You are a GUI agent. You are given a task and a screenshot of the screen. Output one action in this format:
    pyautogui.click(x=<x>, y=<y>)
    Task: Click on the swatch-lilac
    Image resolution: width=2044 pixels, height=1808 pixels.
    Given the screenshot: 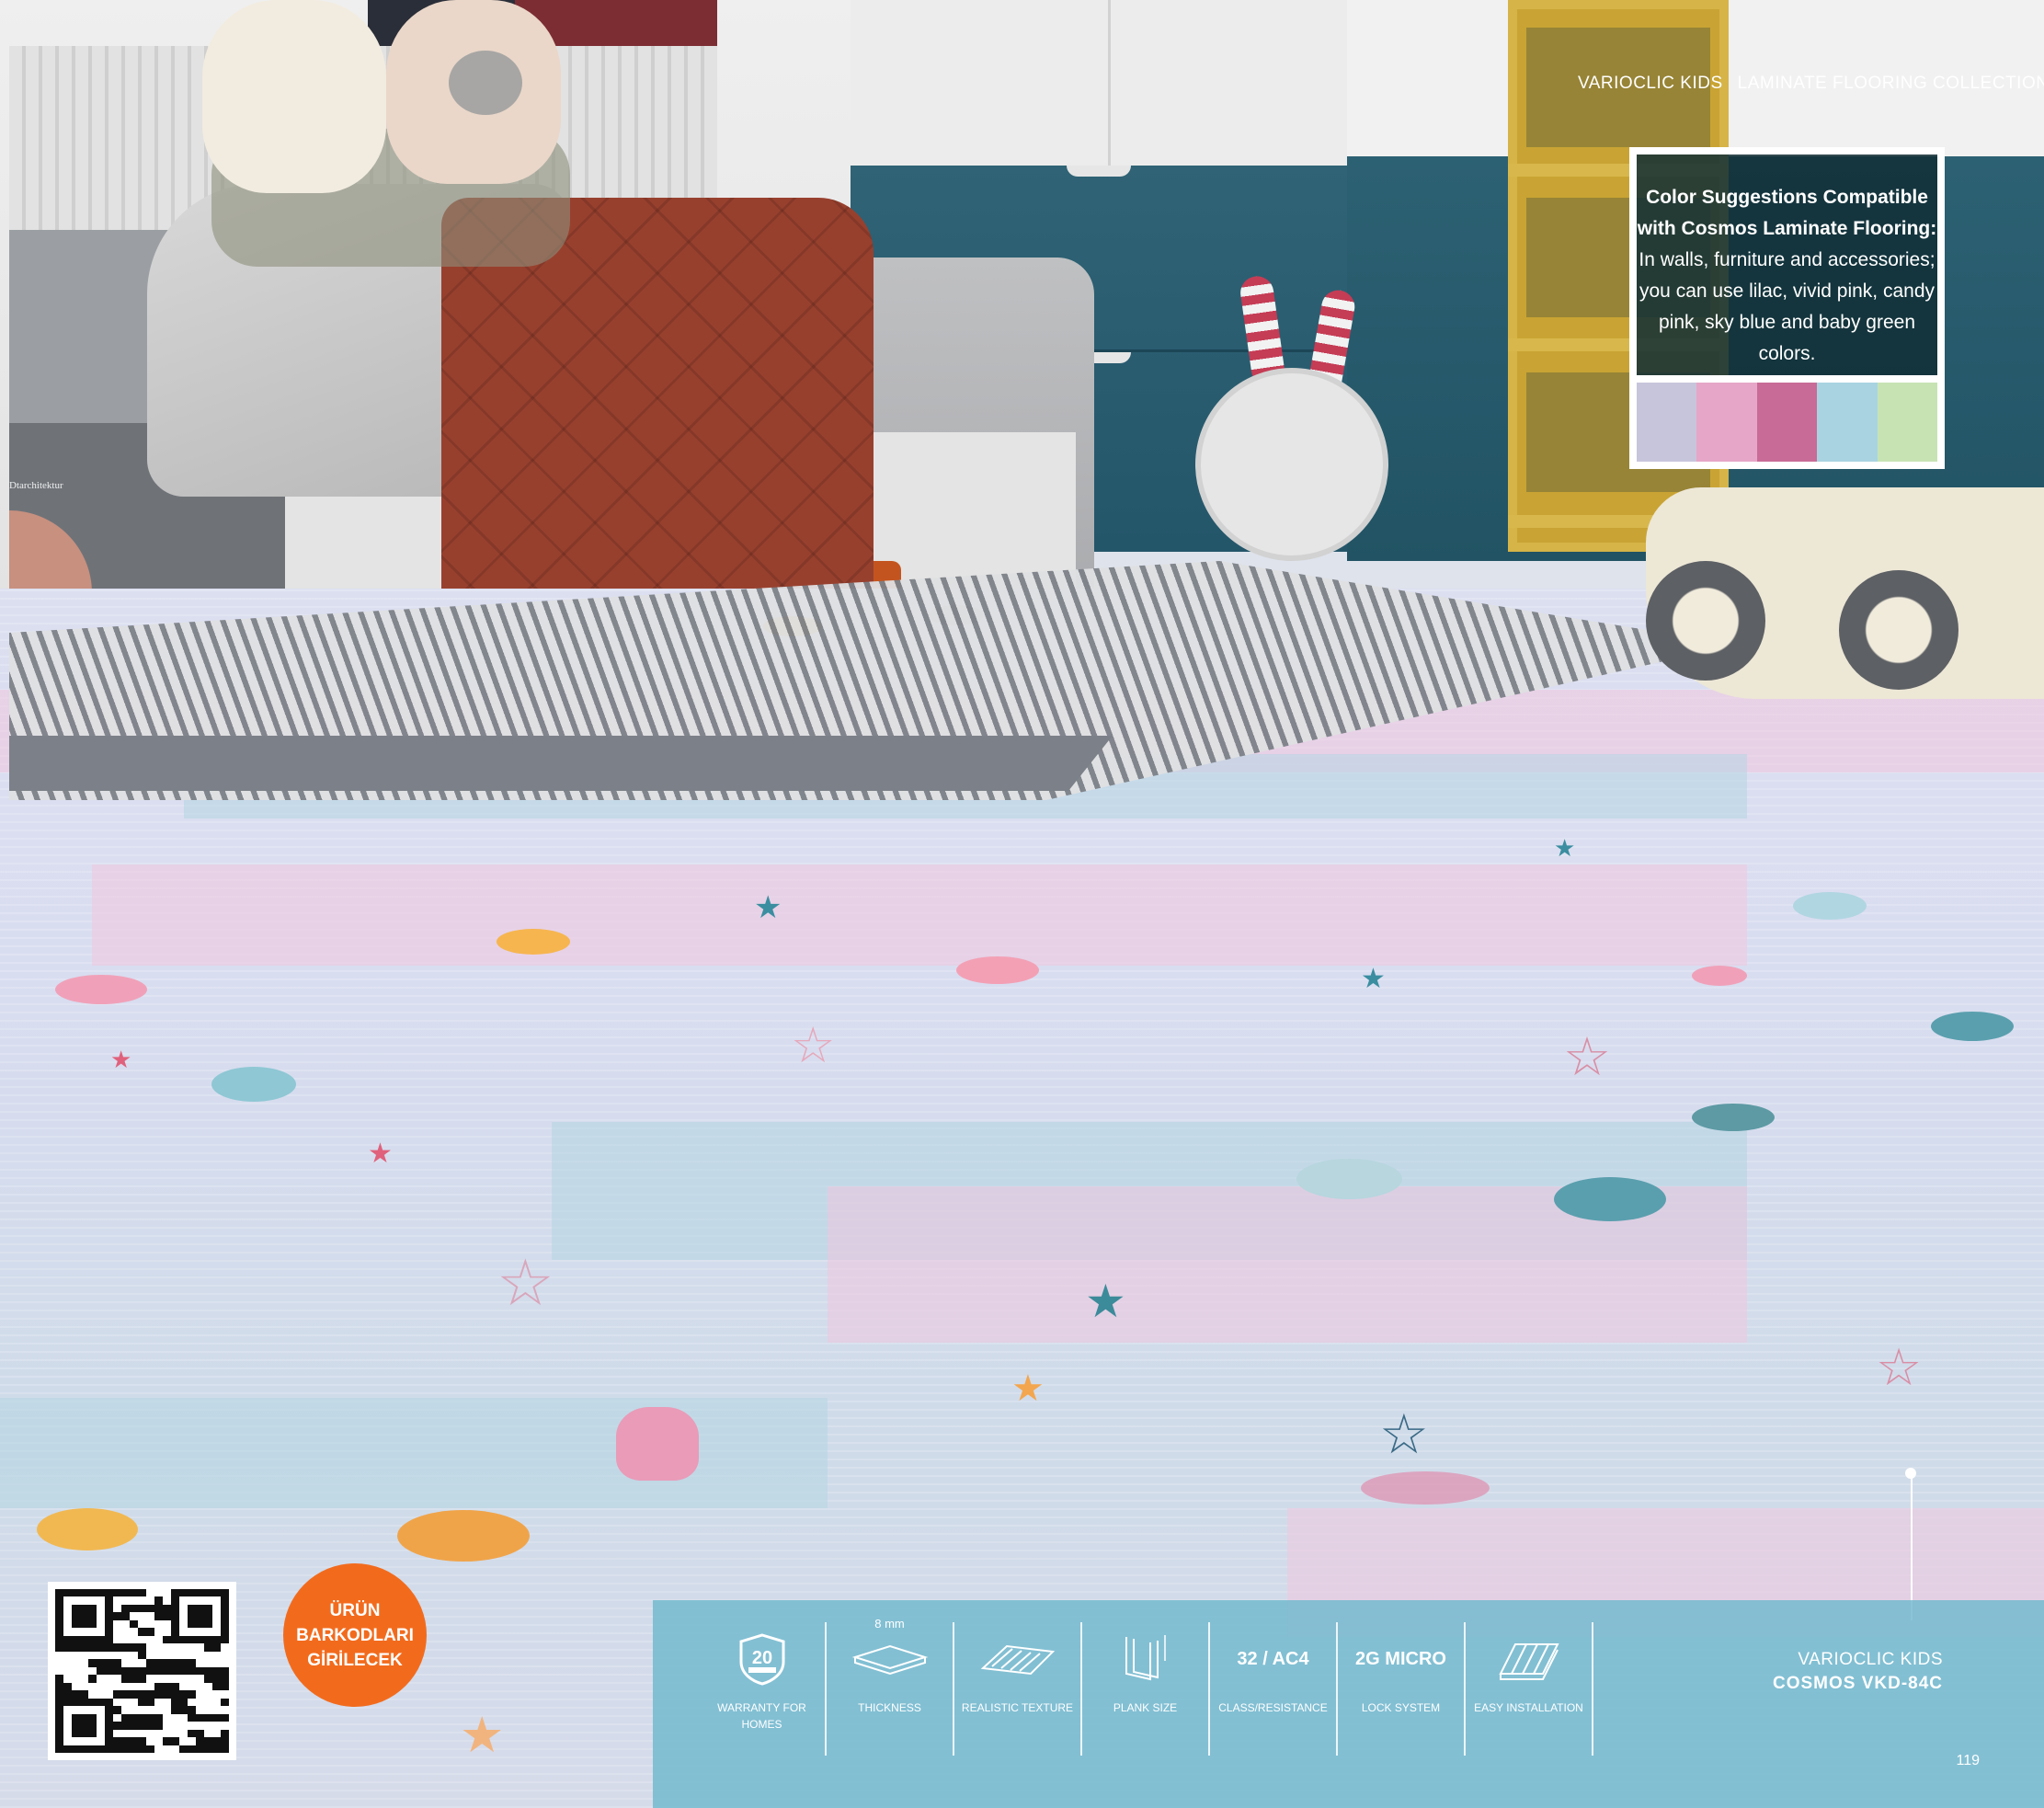 What is the action you would take?
    pyautogui.click(x=1667, y=423)
    